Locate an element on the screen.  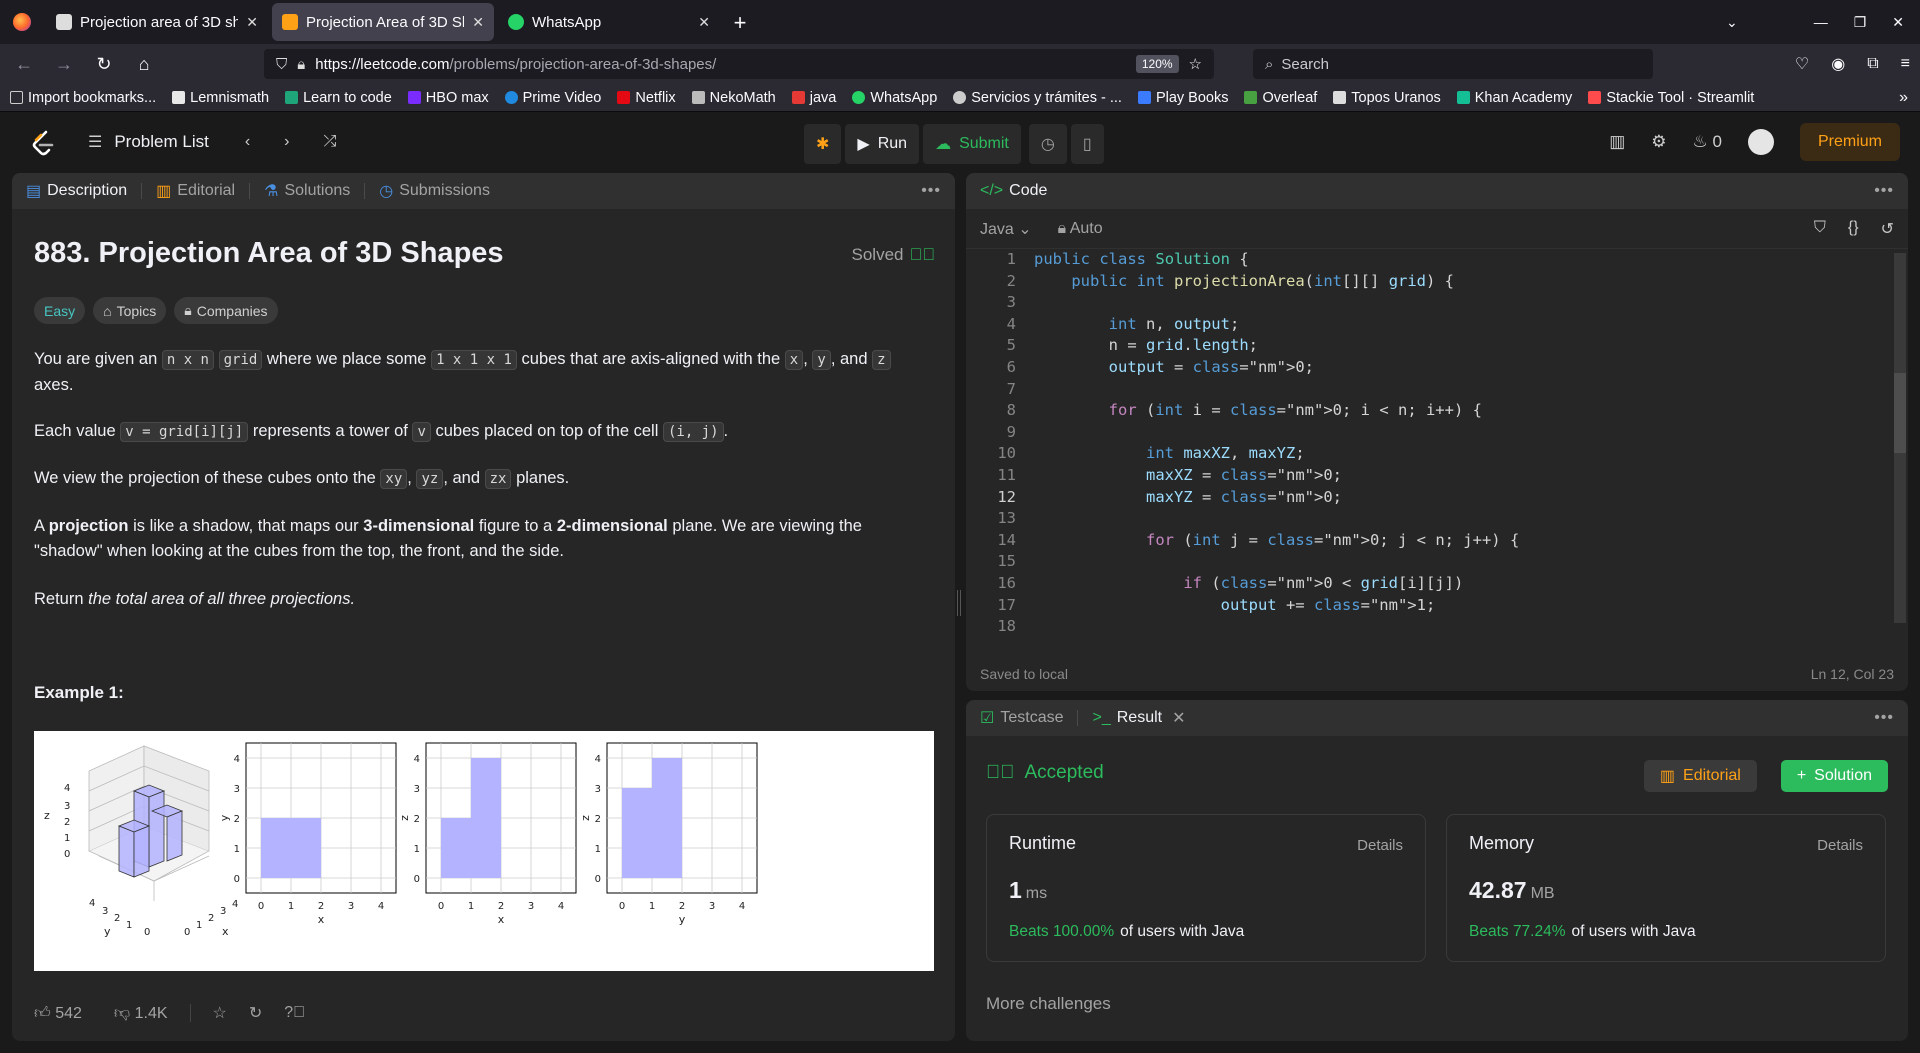
bookmark-item: Play Books is located at coordinates (1182, 98).